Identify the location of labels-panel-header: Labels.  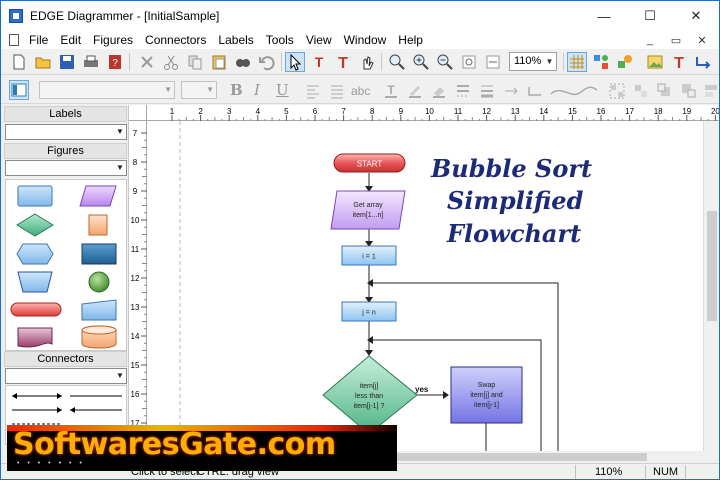
(65, 114).